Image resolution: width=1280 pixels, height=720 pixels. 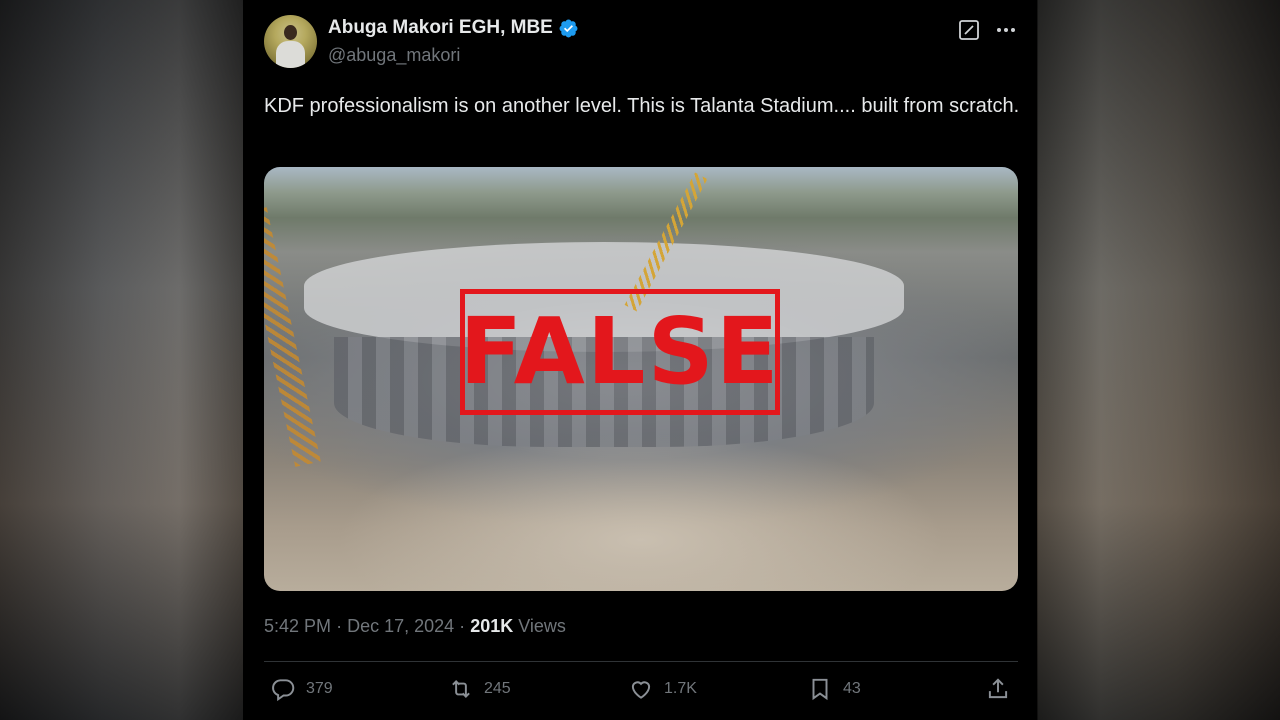 I want to click on repost-icon, so click(x=461, y=689).